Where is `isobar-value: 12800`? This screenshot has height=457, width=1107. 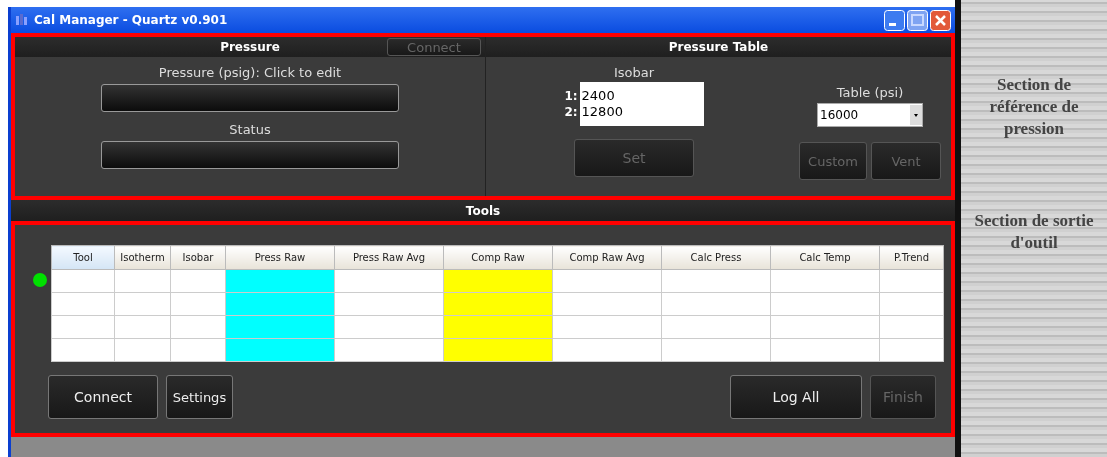 isobar-value: 12800 is located at coordinates (602, 112).